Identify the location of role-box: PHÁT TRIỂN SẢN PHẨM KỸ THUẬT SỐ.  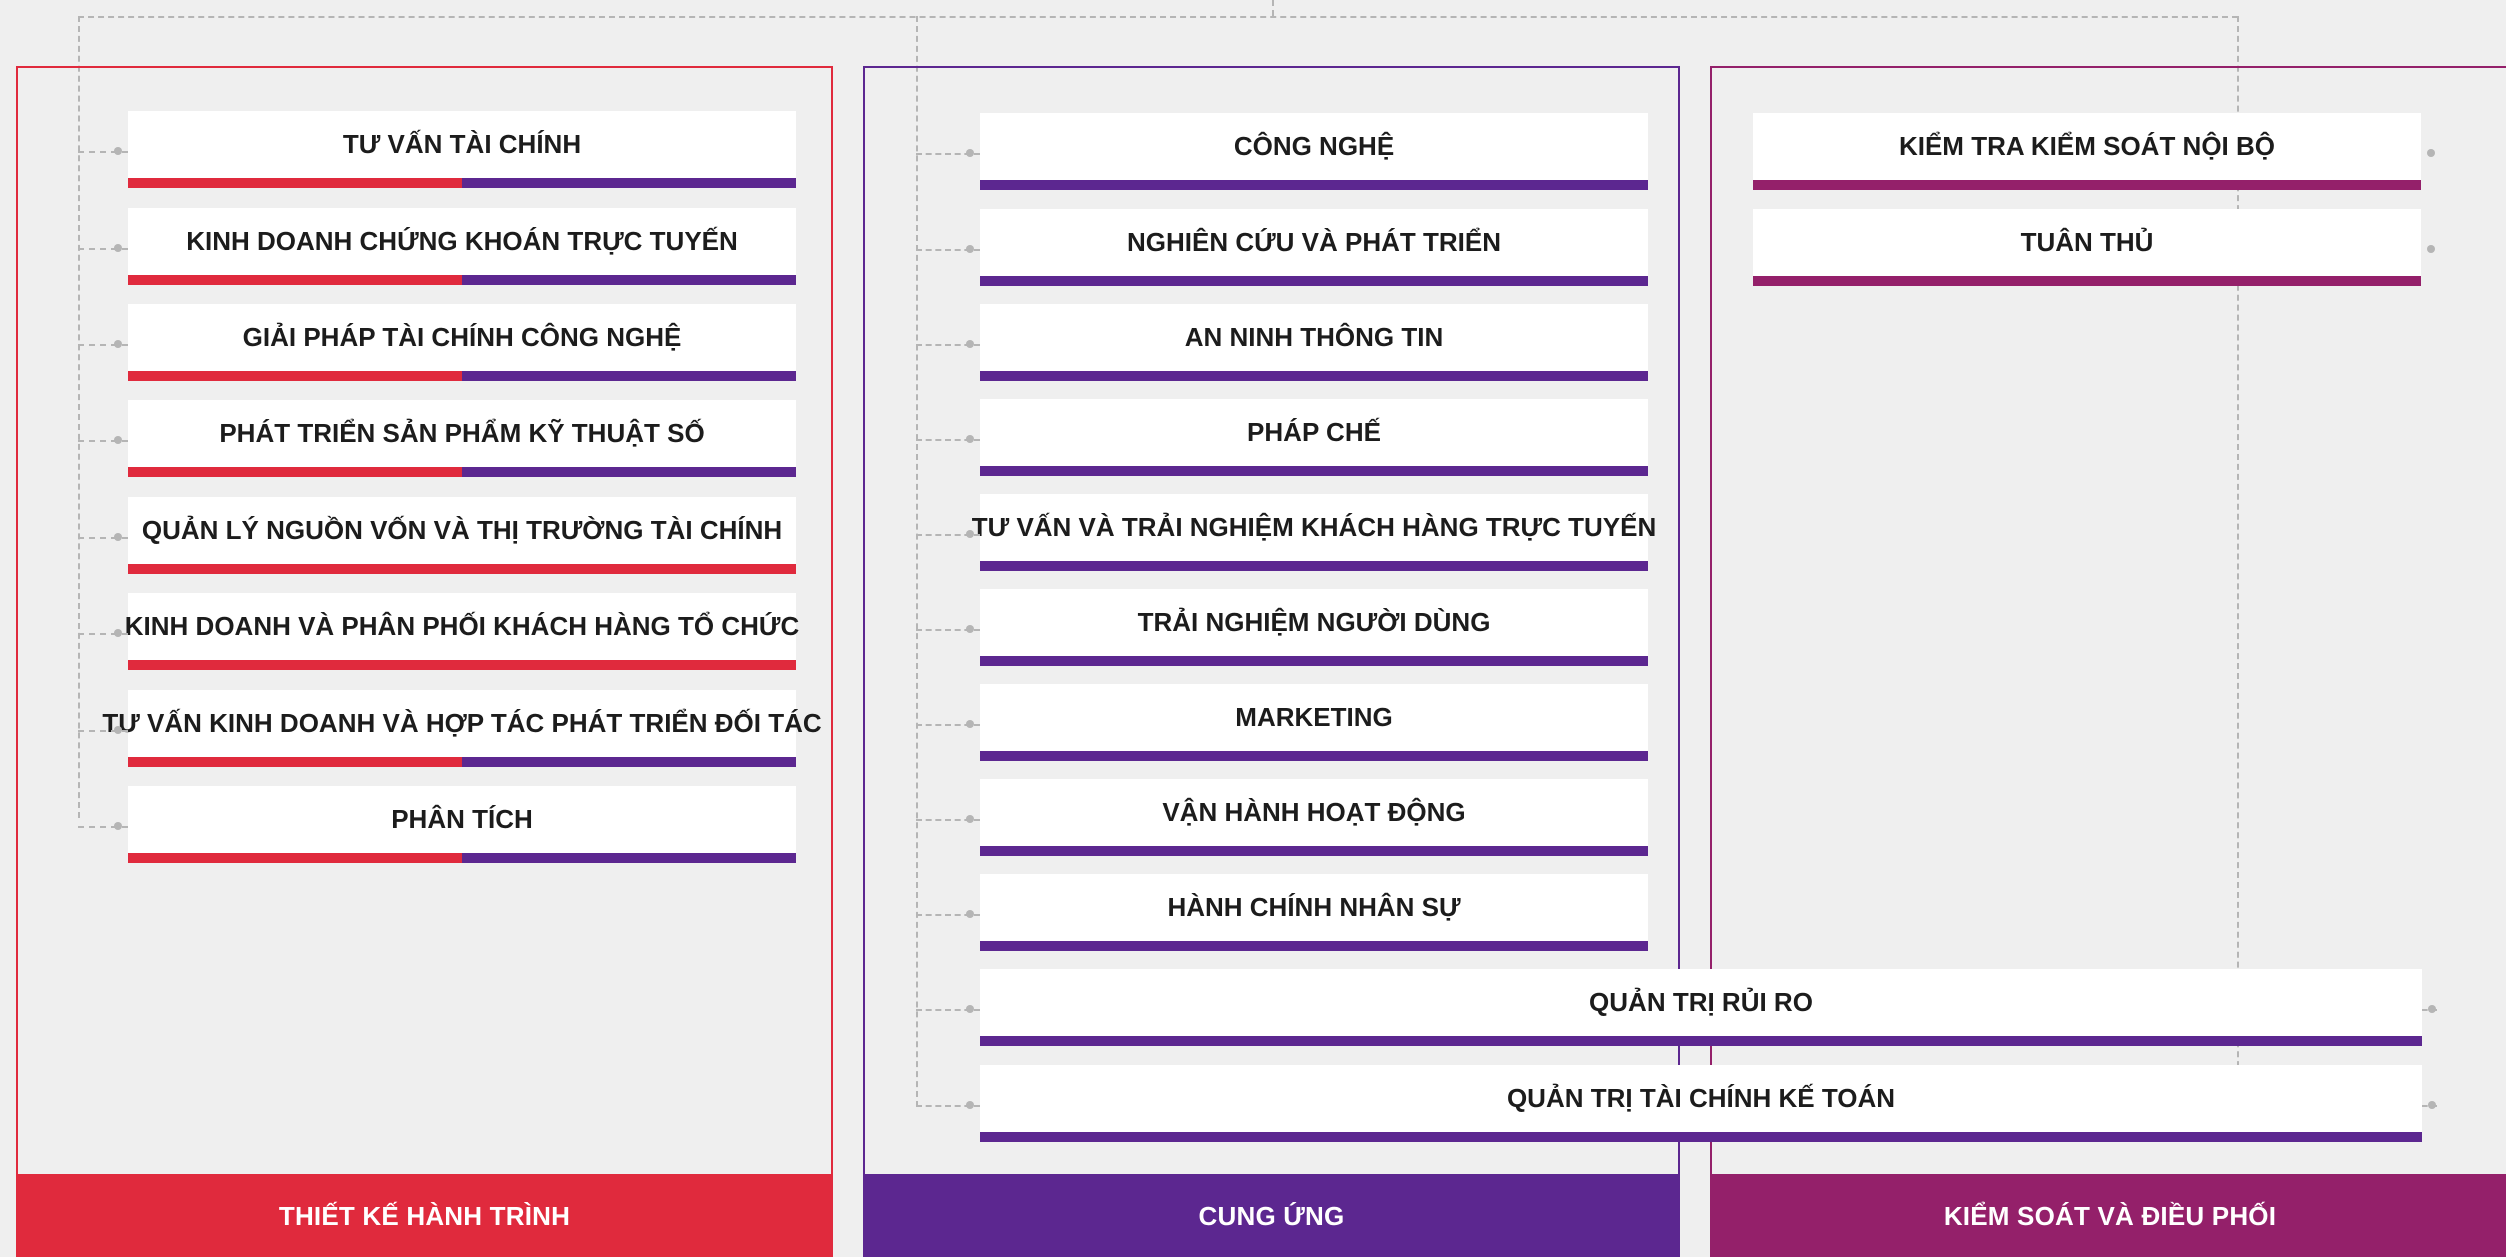
(462, 438).